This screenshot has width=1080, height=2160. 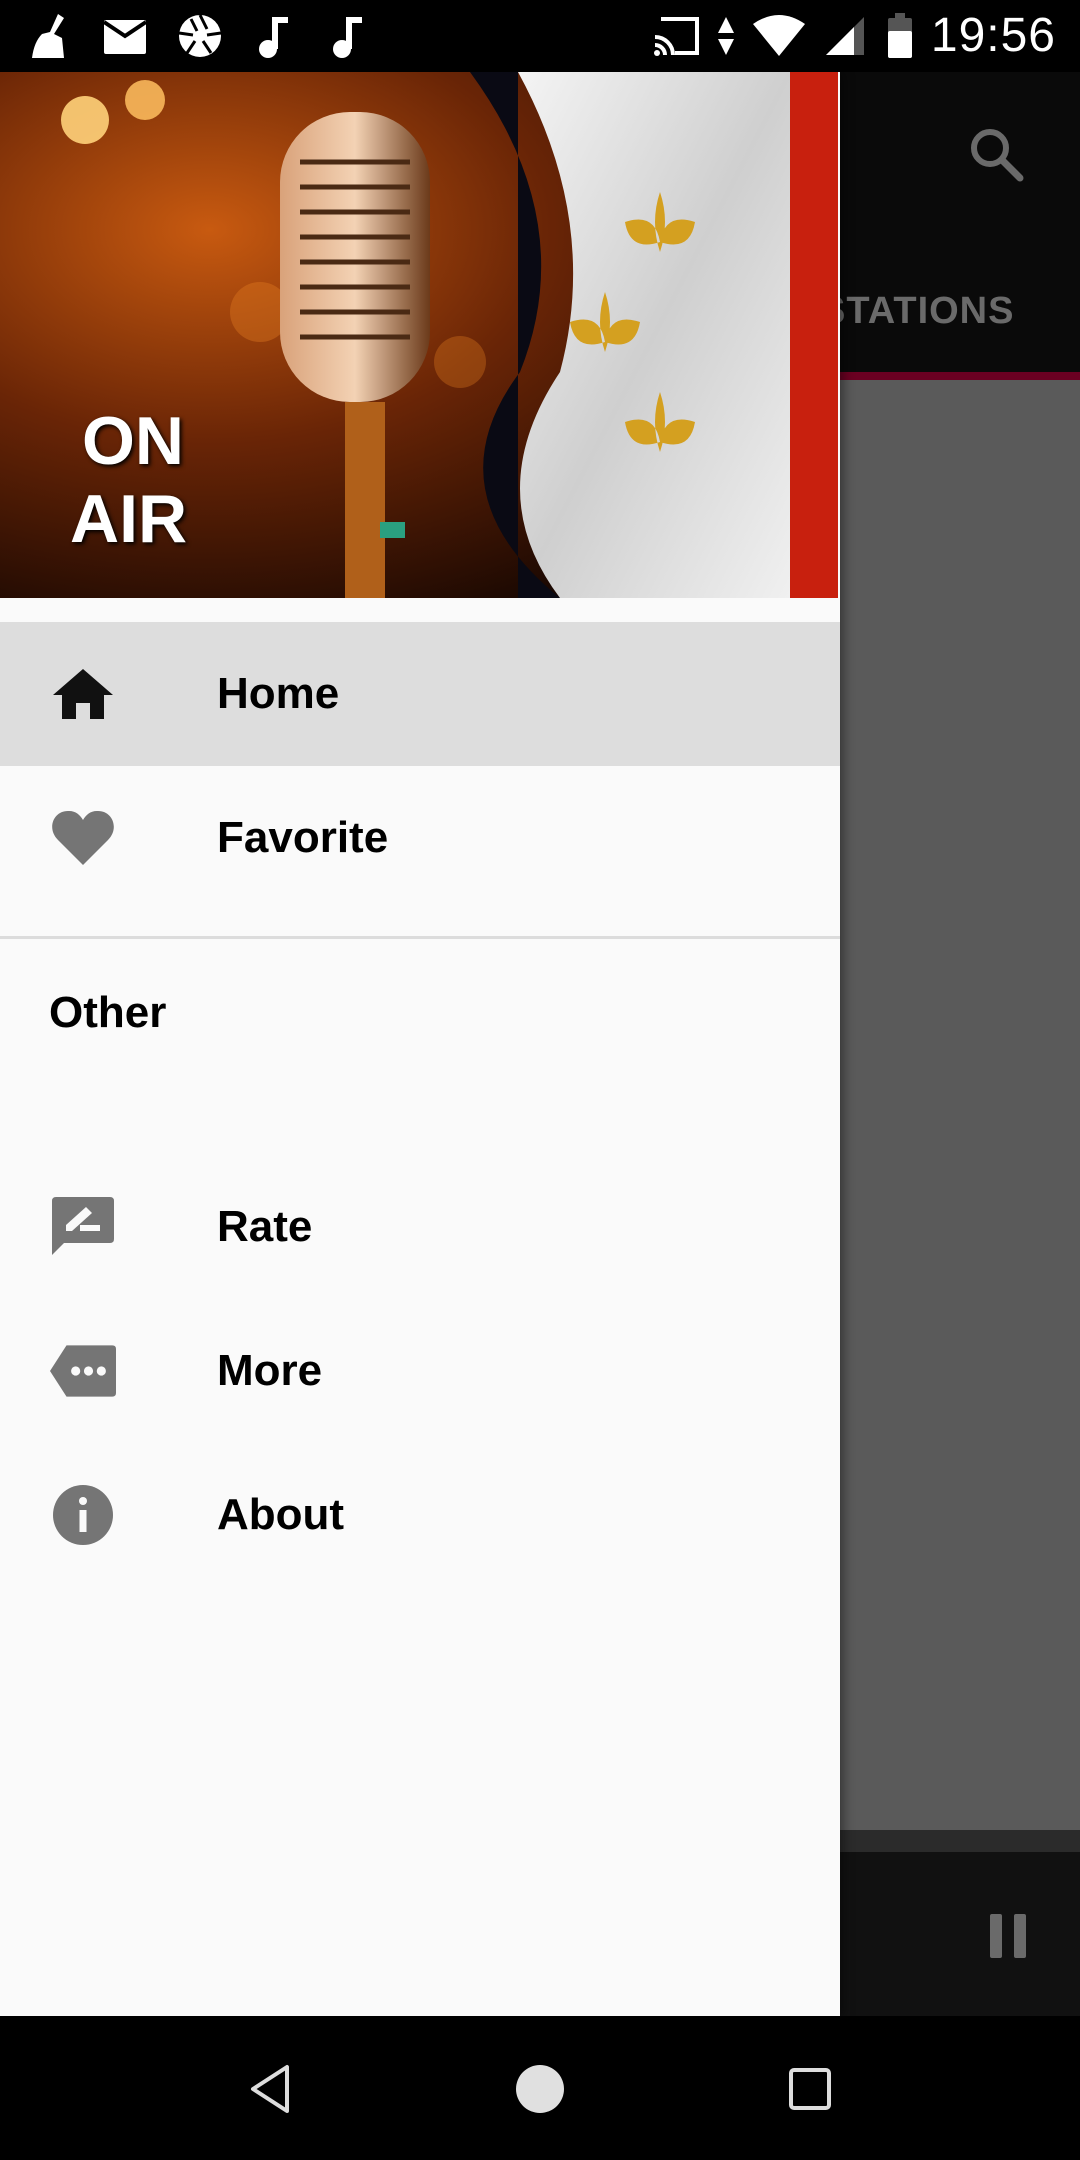 I want to click on tab-stations: STATIONS, so click(x=917, y=311).